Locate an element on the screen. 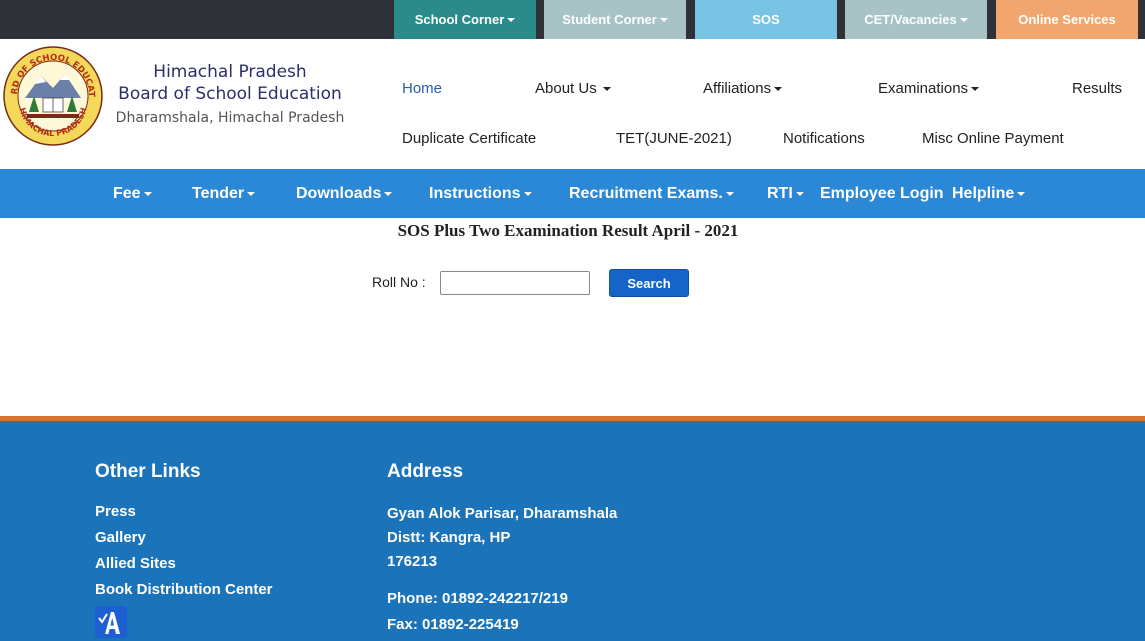  footer-link-book-distribution-center: Book Distribution Center is located at coordinates (184, 589).